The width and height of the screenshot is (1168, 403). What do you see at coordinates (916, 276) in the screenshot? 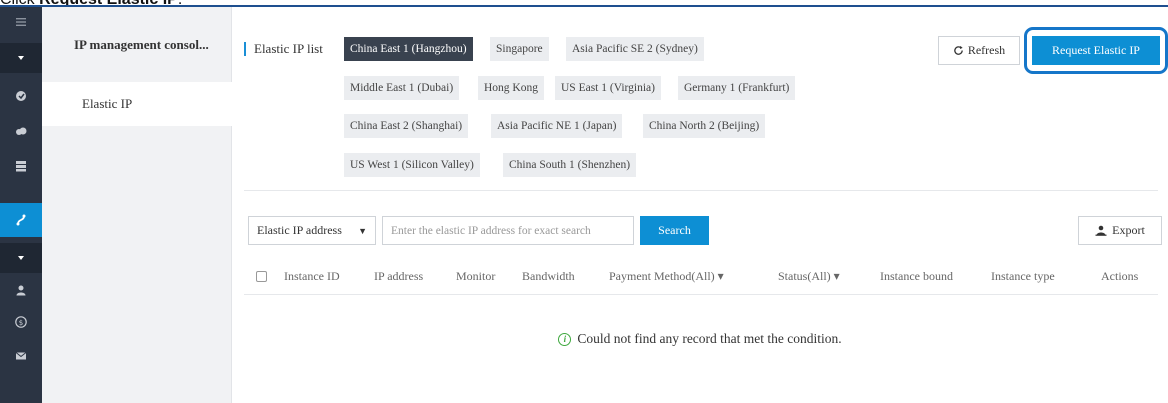
I see `column-instance-bound: Instance bound` at bounding box center [916, 276].